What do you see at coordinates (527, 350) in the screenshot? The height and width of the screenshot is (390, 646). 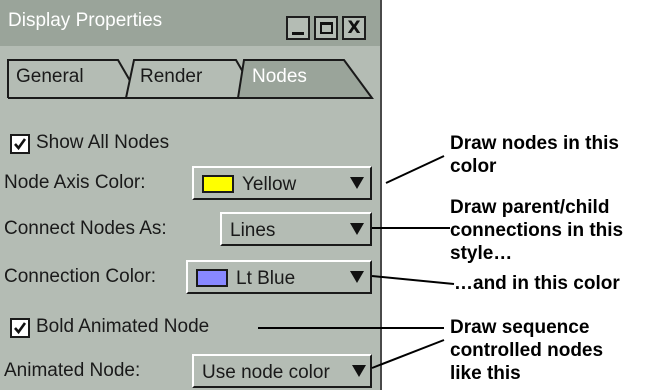 I see `callout-sequence-nodes: Draw sequence controlled nodes like this` at bounding box center [527, 350].